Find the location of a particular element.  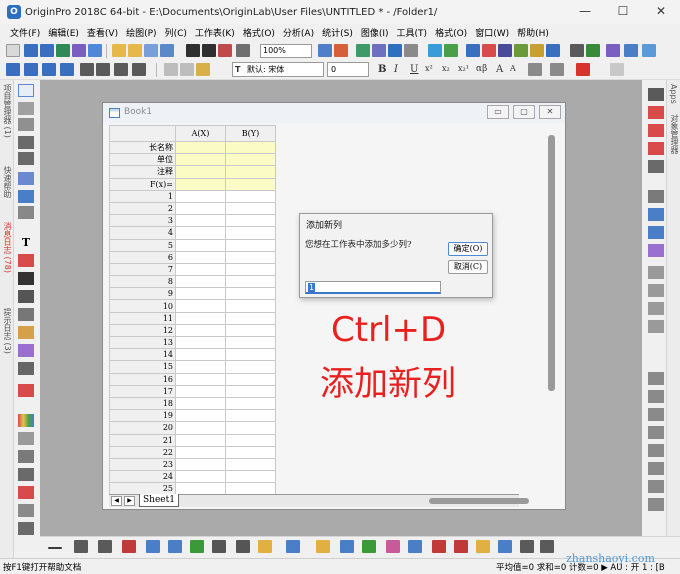

menu-statistics: 统计(S) is located at coordinates (337, 32).